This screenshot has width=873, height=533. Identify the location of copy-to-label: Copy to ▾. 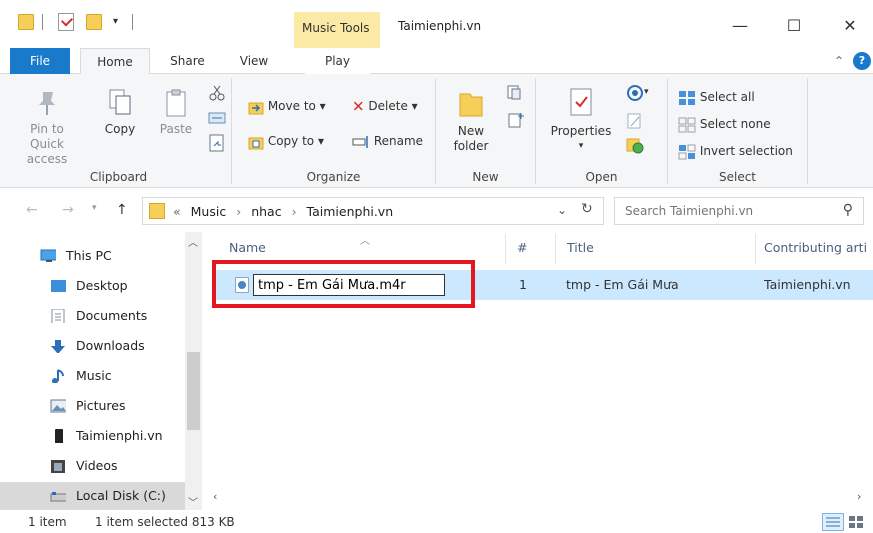
(295, 141).